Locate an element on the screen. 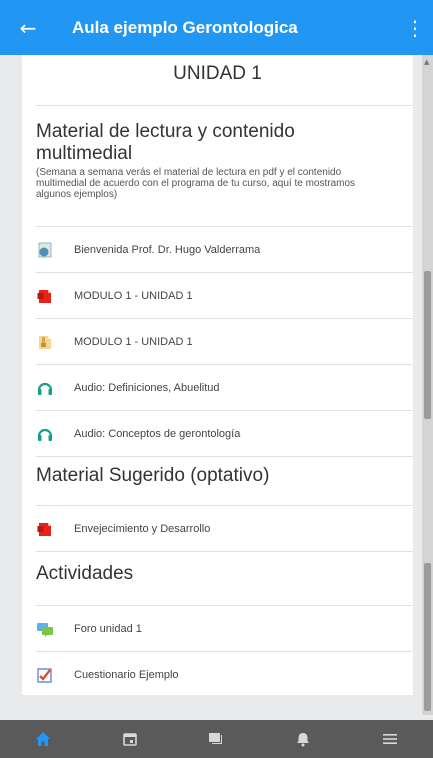  nav-notifications-button is located at coordinates (303, 739).